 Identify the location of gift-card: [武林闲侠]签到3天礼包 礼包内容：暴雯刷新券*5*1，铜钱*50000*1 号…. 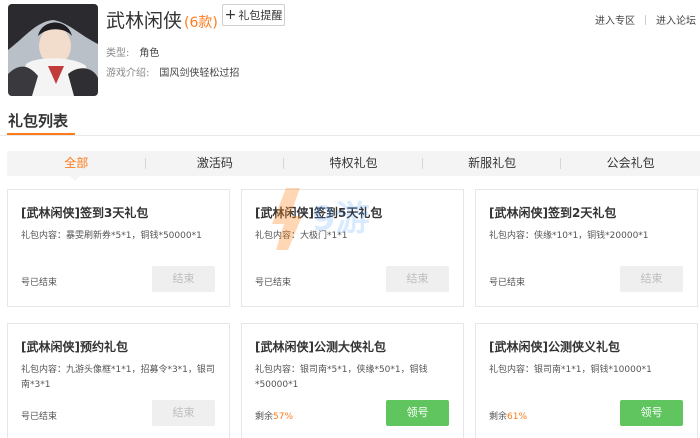
(118, 248).